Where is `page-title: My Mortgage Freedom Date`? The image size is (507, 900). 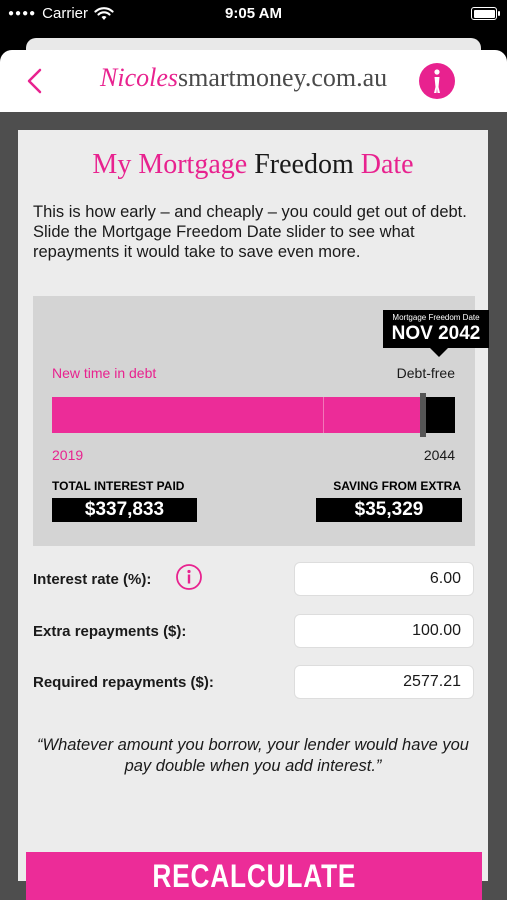
page-title: My Mortgage Freedom Date is located at coordinates (253, 165).